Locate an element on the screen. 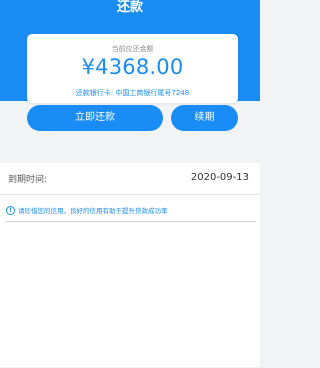 The image size is (320, 368). amount-card: 当前应还金额 ¥4368.00 还款银行卡: 中国工商银行尾号7248 is located at coordinates (132, 68).